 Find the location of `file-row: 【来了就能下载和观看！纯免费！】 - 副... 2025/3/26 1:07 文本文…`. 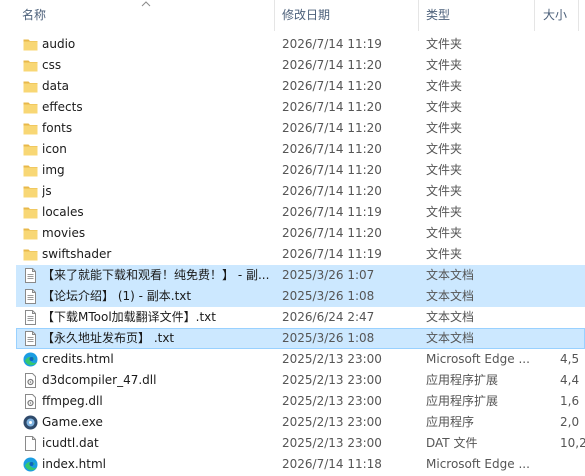

file-row: 【来了就能下载和观看！纯免费！】 - 副... 2025/3/26 1:07 文本文… is located at coordinates (292, 275).